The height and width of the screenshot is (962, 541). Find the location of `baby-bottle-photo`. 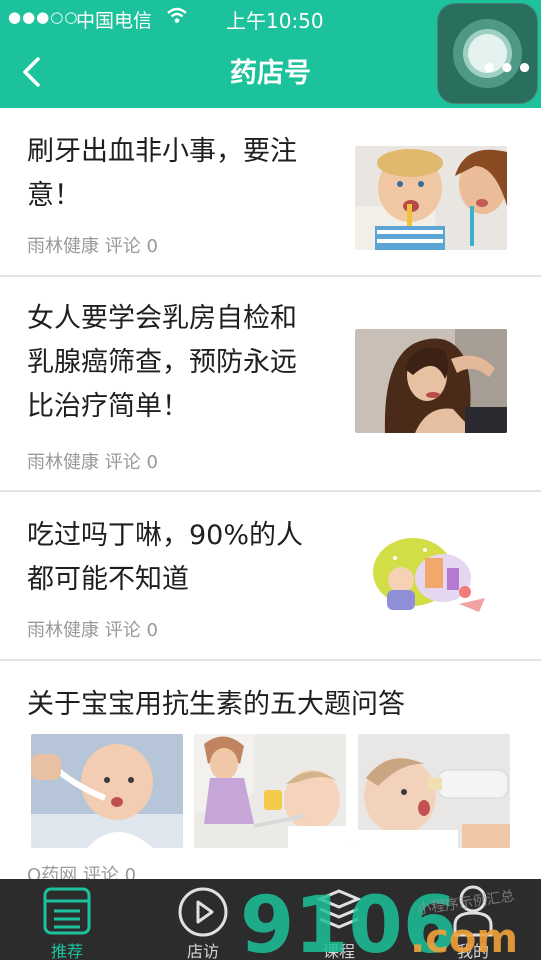

baby-bottle-photo is located at coordinates (434, 791).